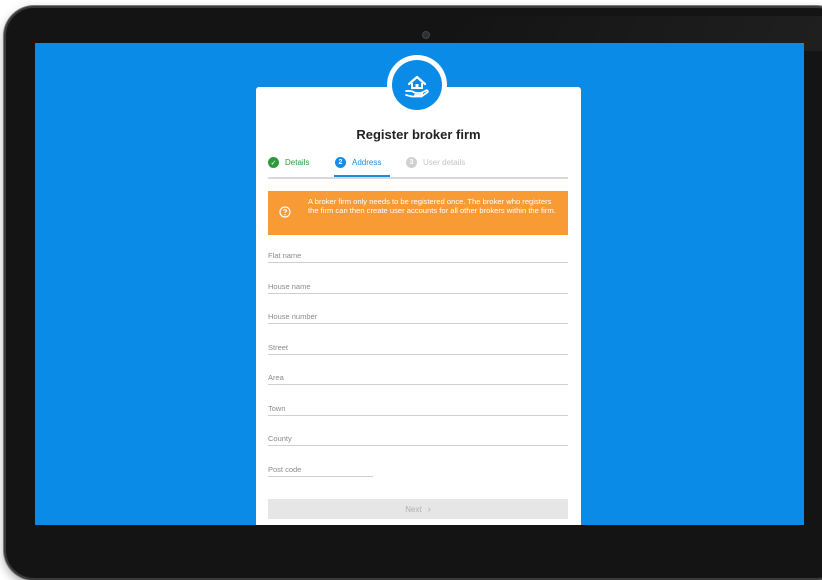 Image resolution: width=822 pixels, height=580 pixels. I want to click on flat-name-field, so click(418, 254).